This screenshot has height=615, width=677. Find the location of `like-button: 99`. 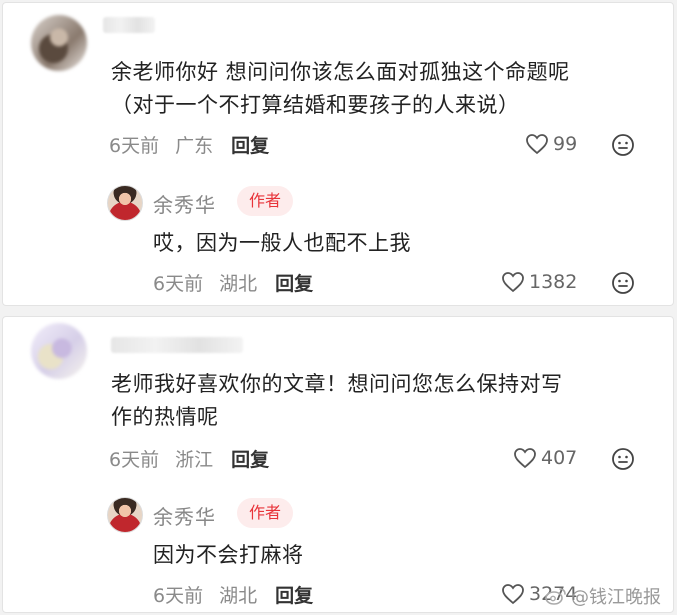

like-button: 99 is located at coordinates (551, 144).